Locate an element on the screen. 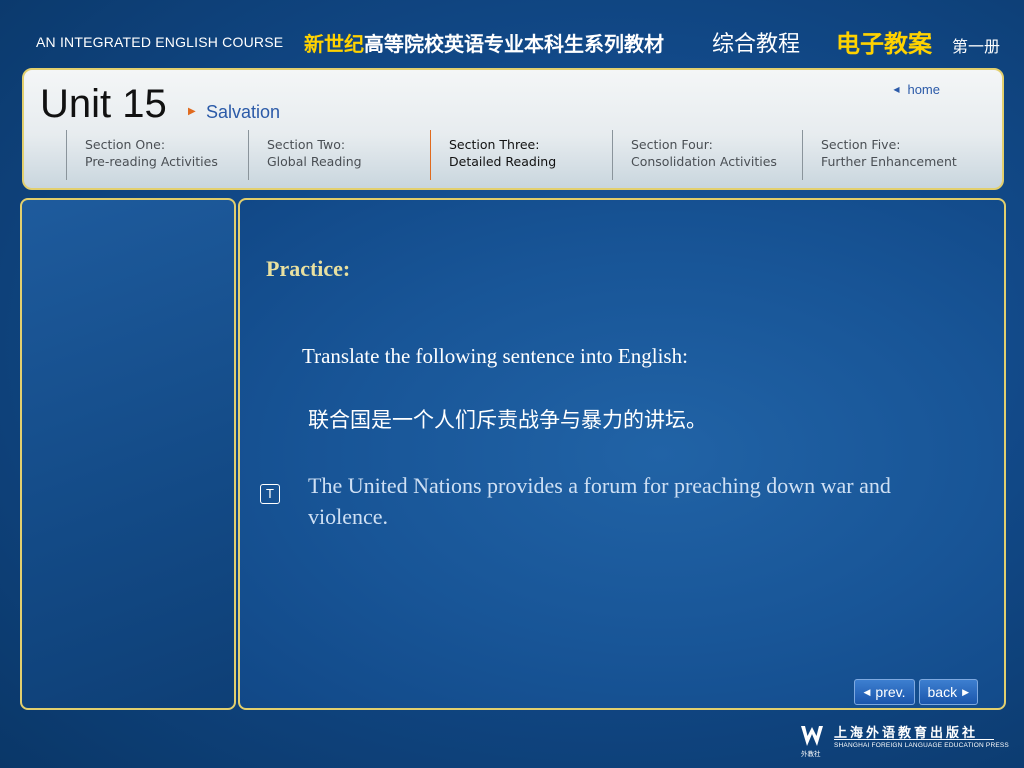  translate-icon: T is located at coordinates (270, 494).